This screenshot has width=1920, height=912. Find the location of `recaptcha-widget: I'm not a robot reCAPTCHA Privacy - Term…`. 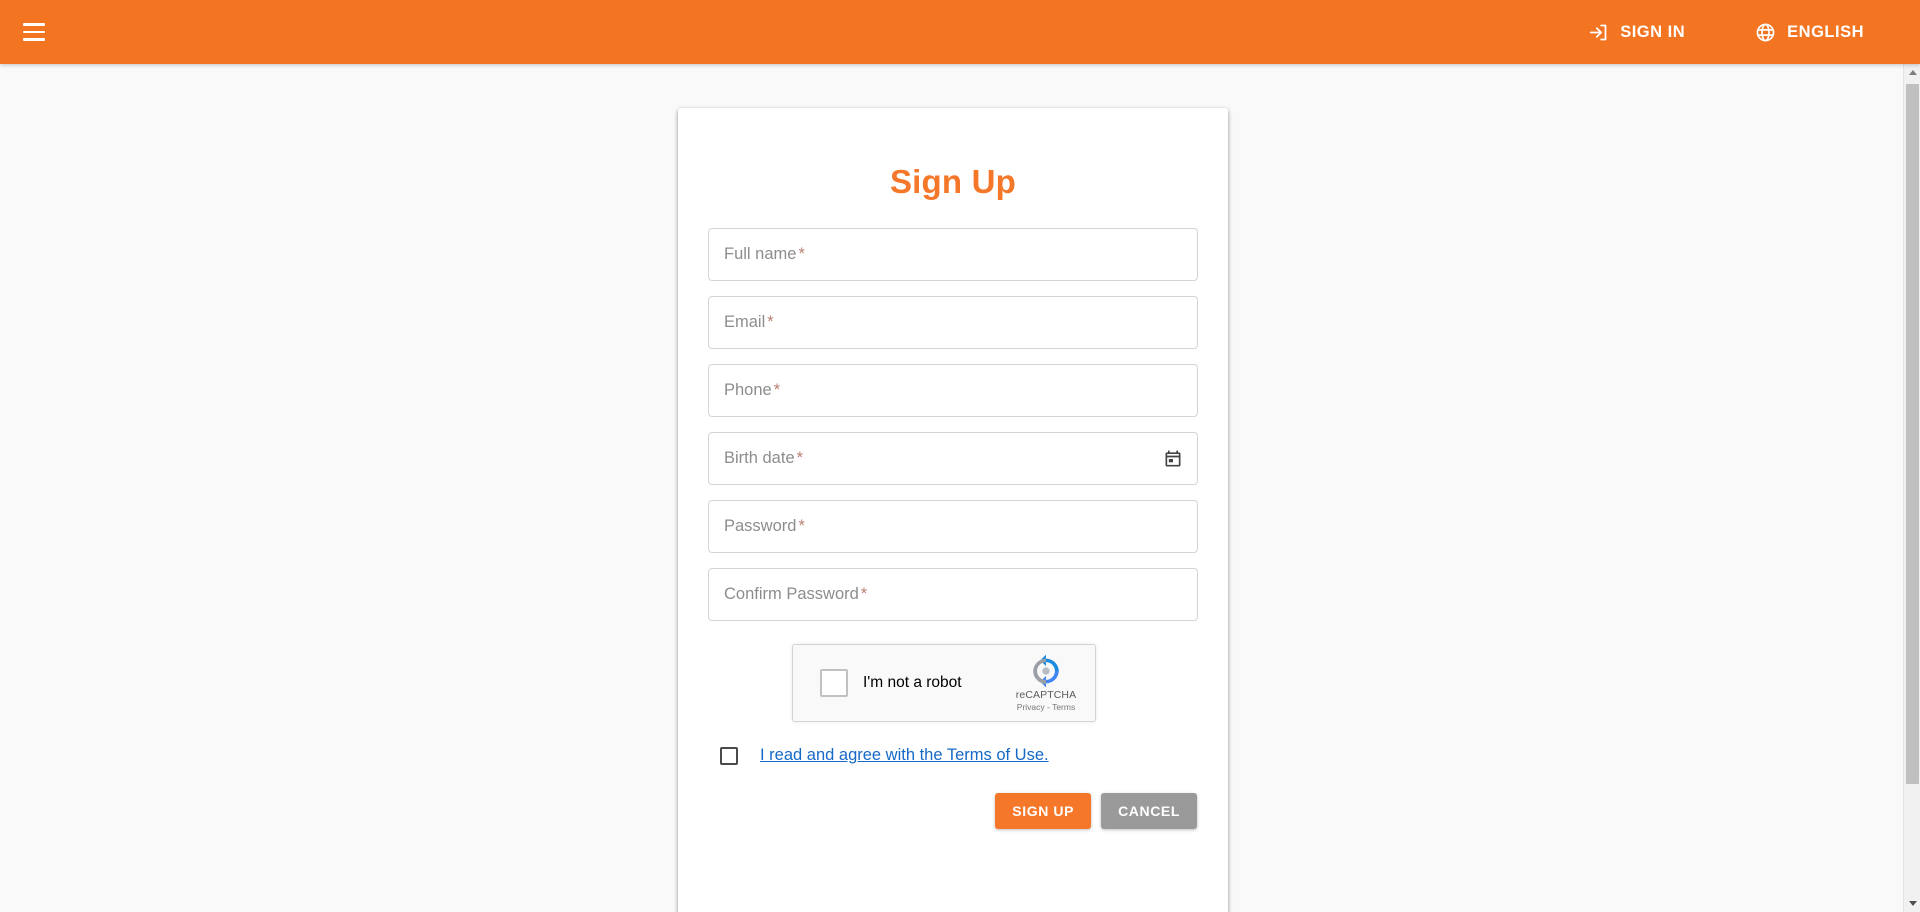

recaptcha-widget: I'm not a robot reCAPTCHA Privacy - Term… is located at coordinates (944, 683).